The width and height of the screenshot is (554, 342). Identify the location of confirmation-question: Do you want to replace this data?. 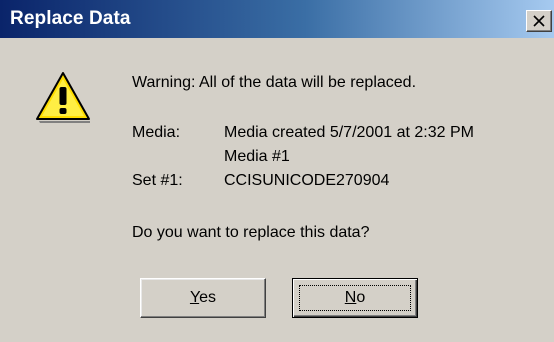
(251, 232).